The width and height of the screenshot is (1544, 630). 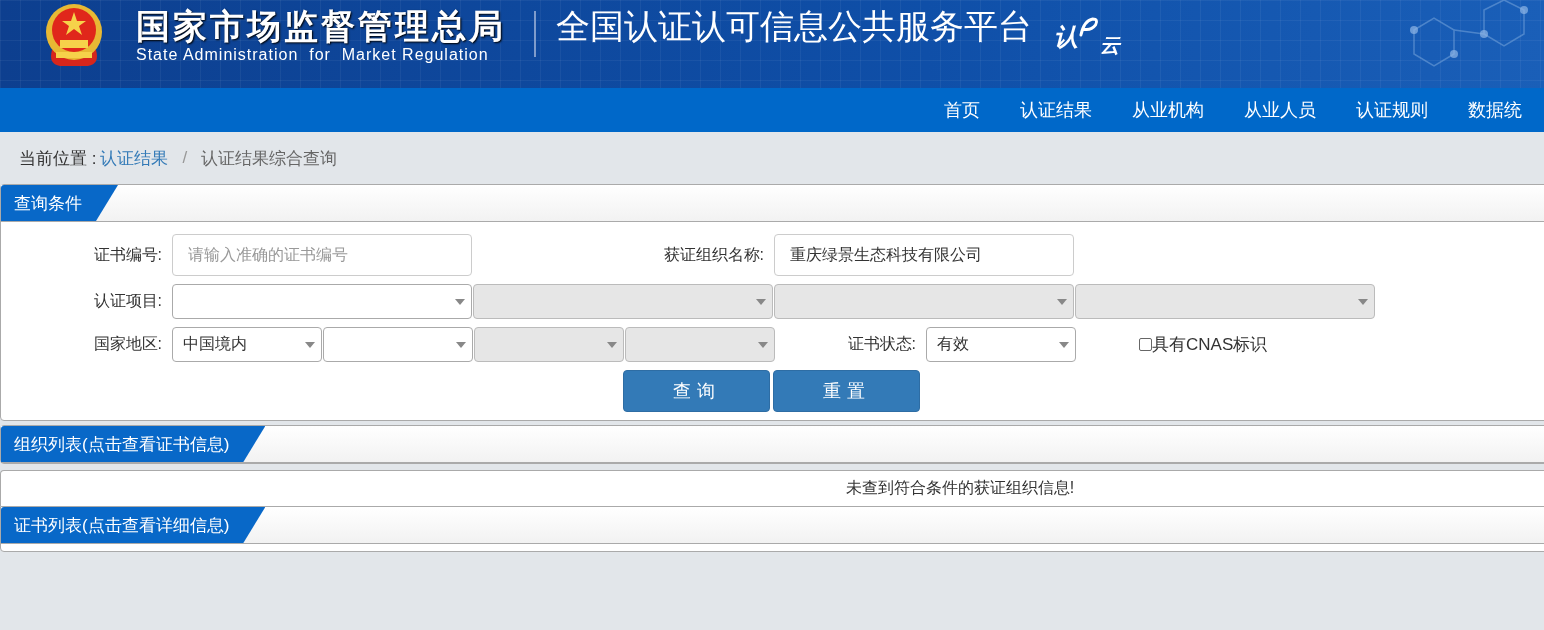 I want to click on empty-message: 未查到符合条件的获证组织信息!, so click(x=960, y=488).